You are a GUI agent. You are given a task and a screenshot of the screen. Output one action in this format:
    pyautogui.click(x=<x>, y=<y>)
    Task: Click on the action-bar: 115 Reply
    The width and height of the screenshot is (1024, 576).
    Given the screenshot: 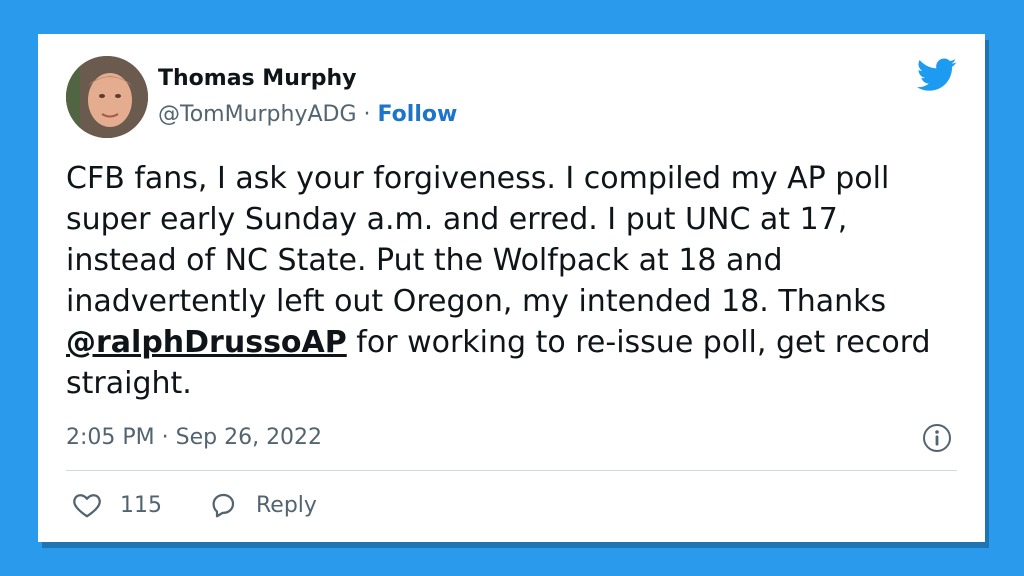 What is the action you would take?
    pyautogui.click(x=194, y=505)
    